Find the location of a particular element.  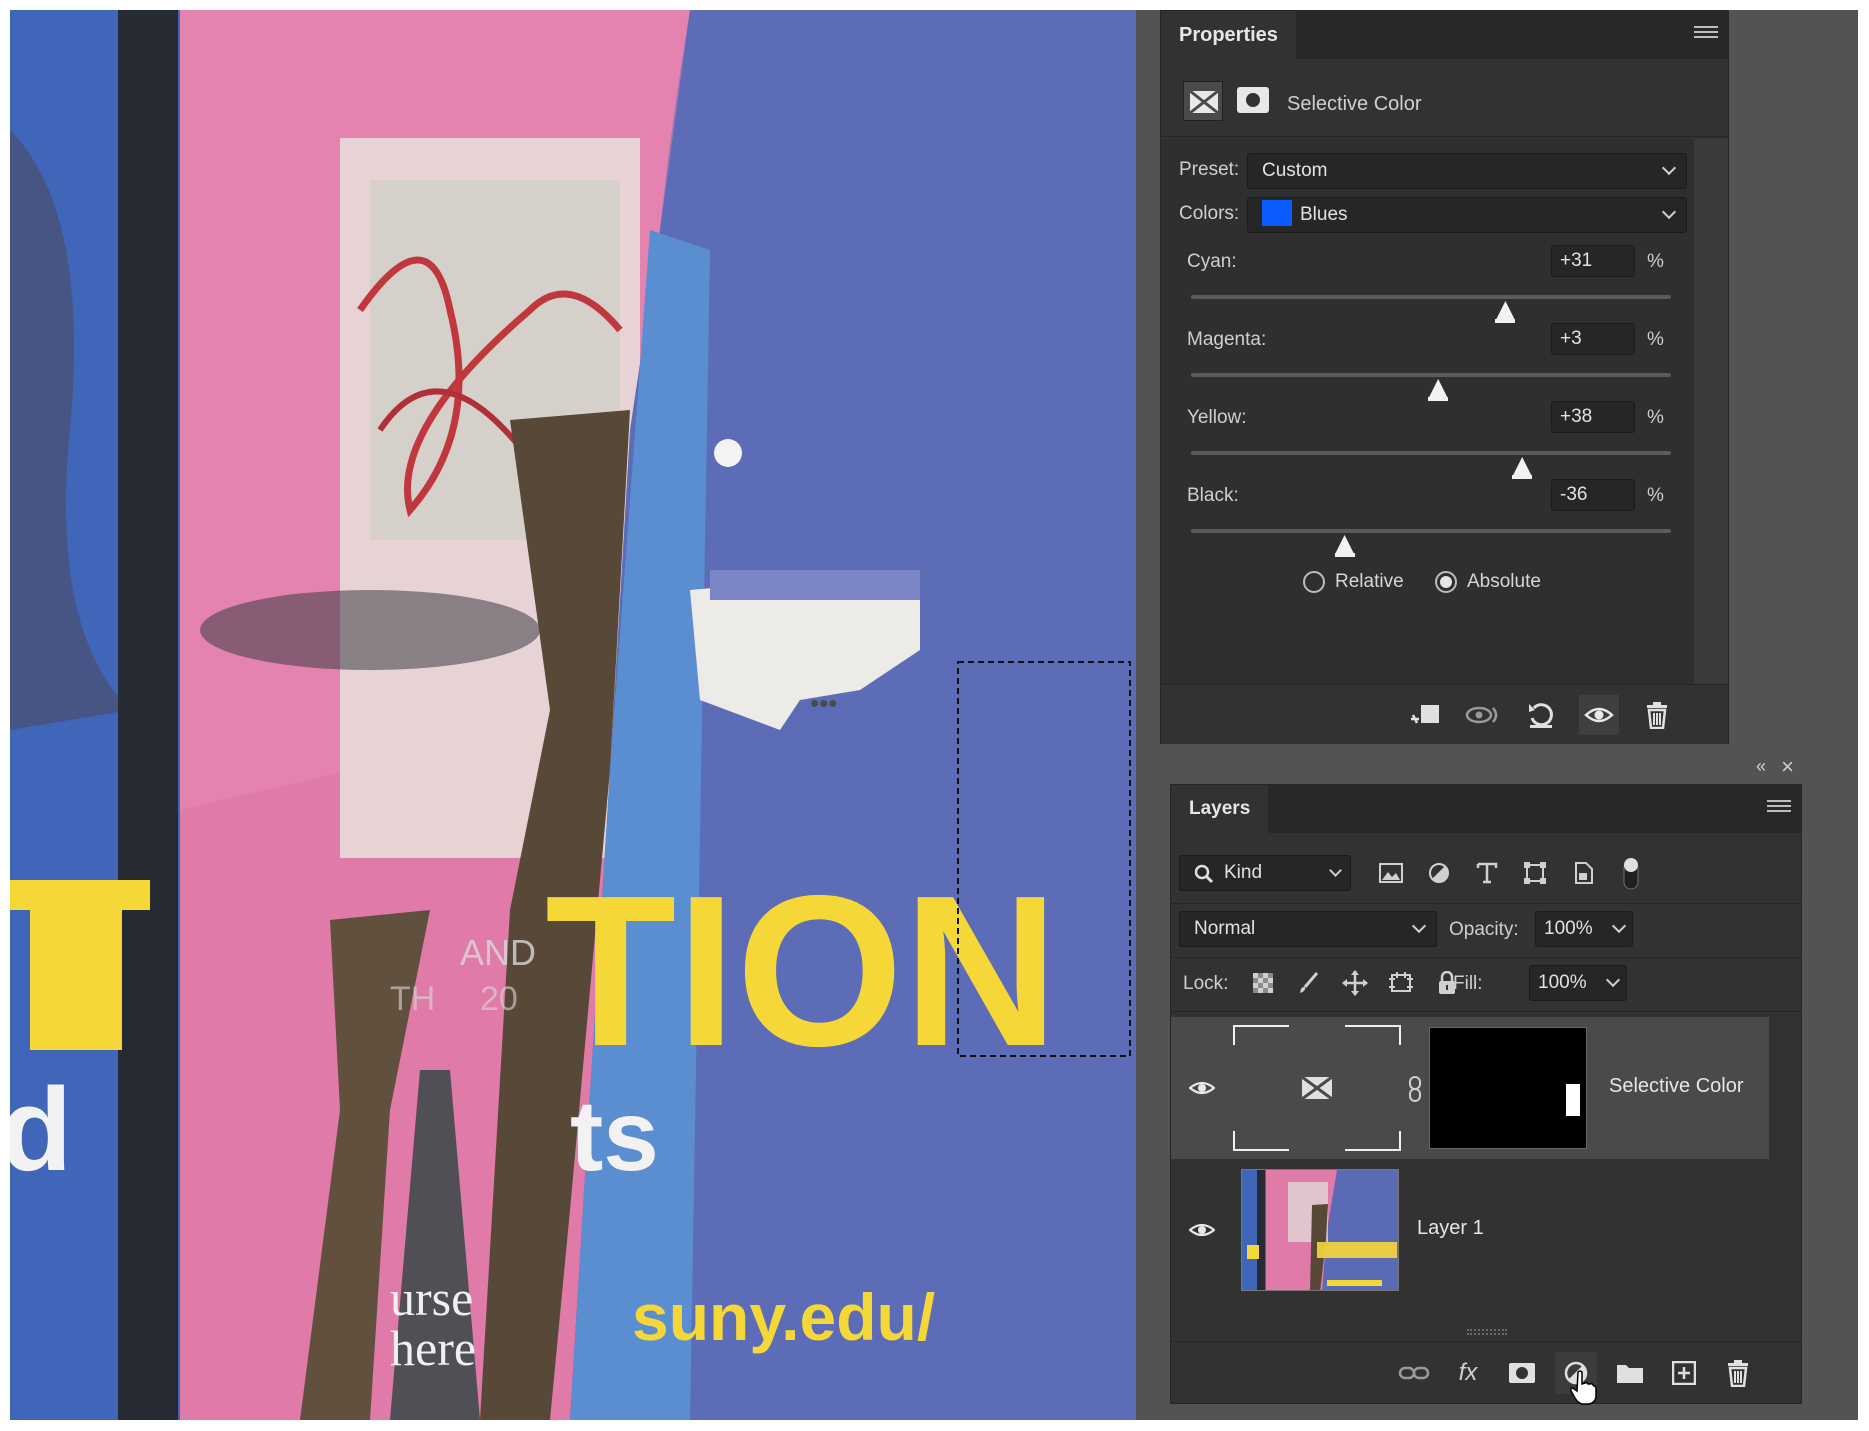

poster-small-and: AND is located at coordinates (498, 952).